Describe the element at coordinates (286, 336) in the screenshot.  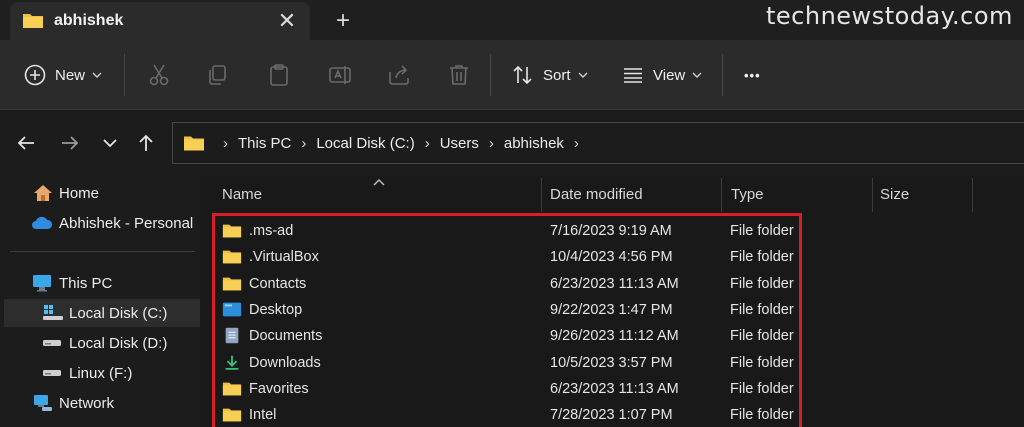
I see `file-name: Documents` at that location.